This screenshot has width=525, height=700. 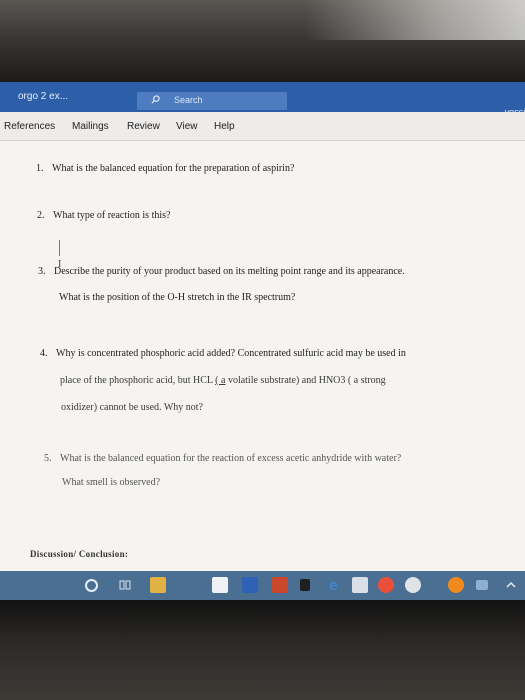 I want to click on edge-icon: e, so click(x=335, y=585).